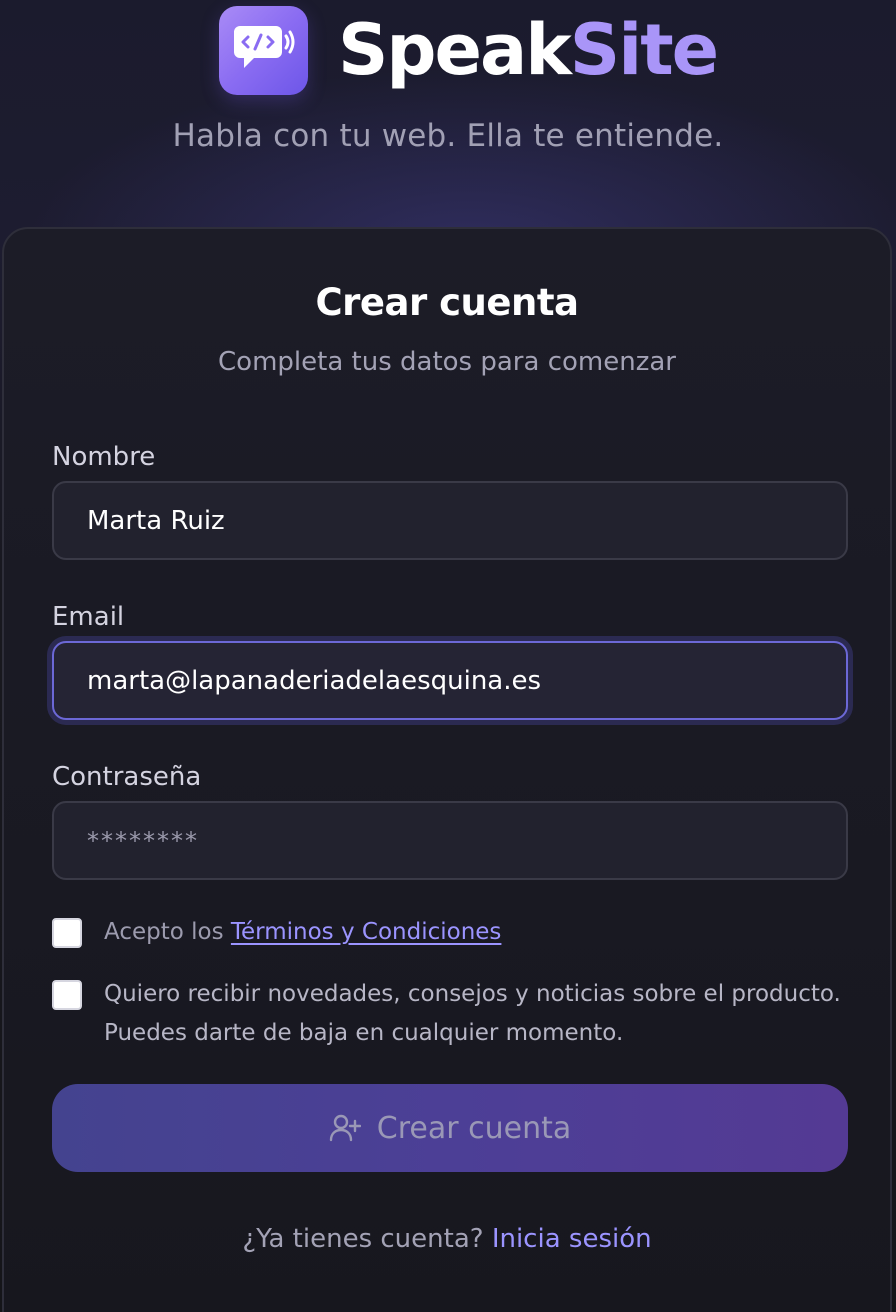 The height and width of the screenshot is (1312, 896). Describe the element at coordinates (263, 47) in the screenshot. I see `chat-bubble-code-speaker-icon` at that location.